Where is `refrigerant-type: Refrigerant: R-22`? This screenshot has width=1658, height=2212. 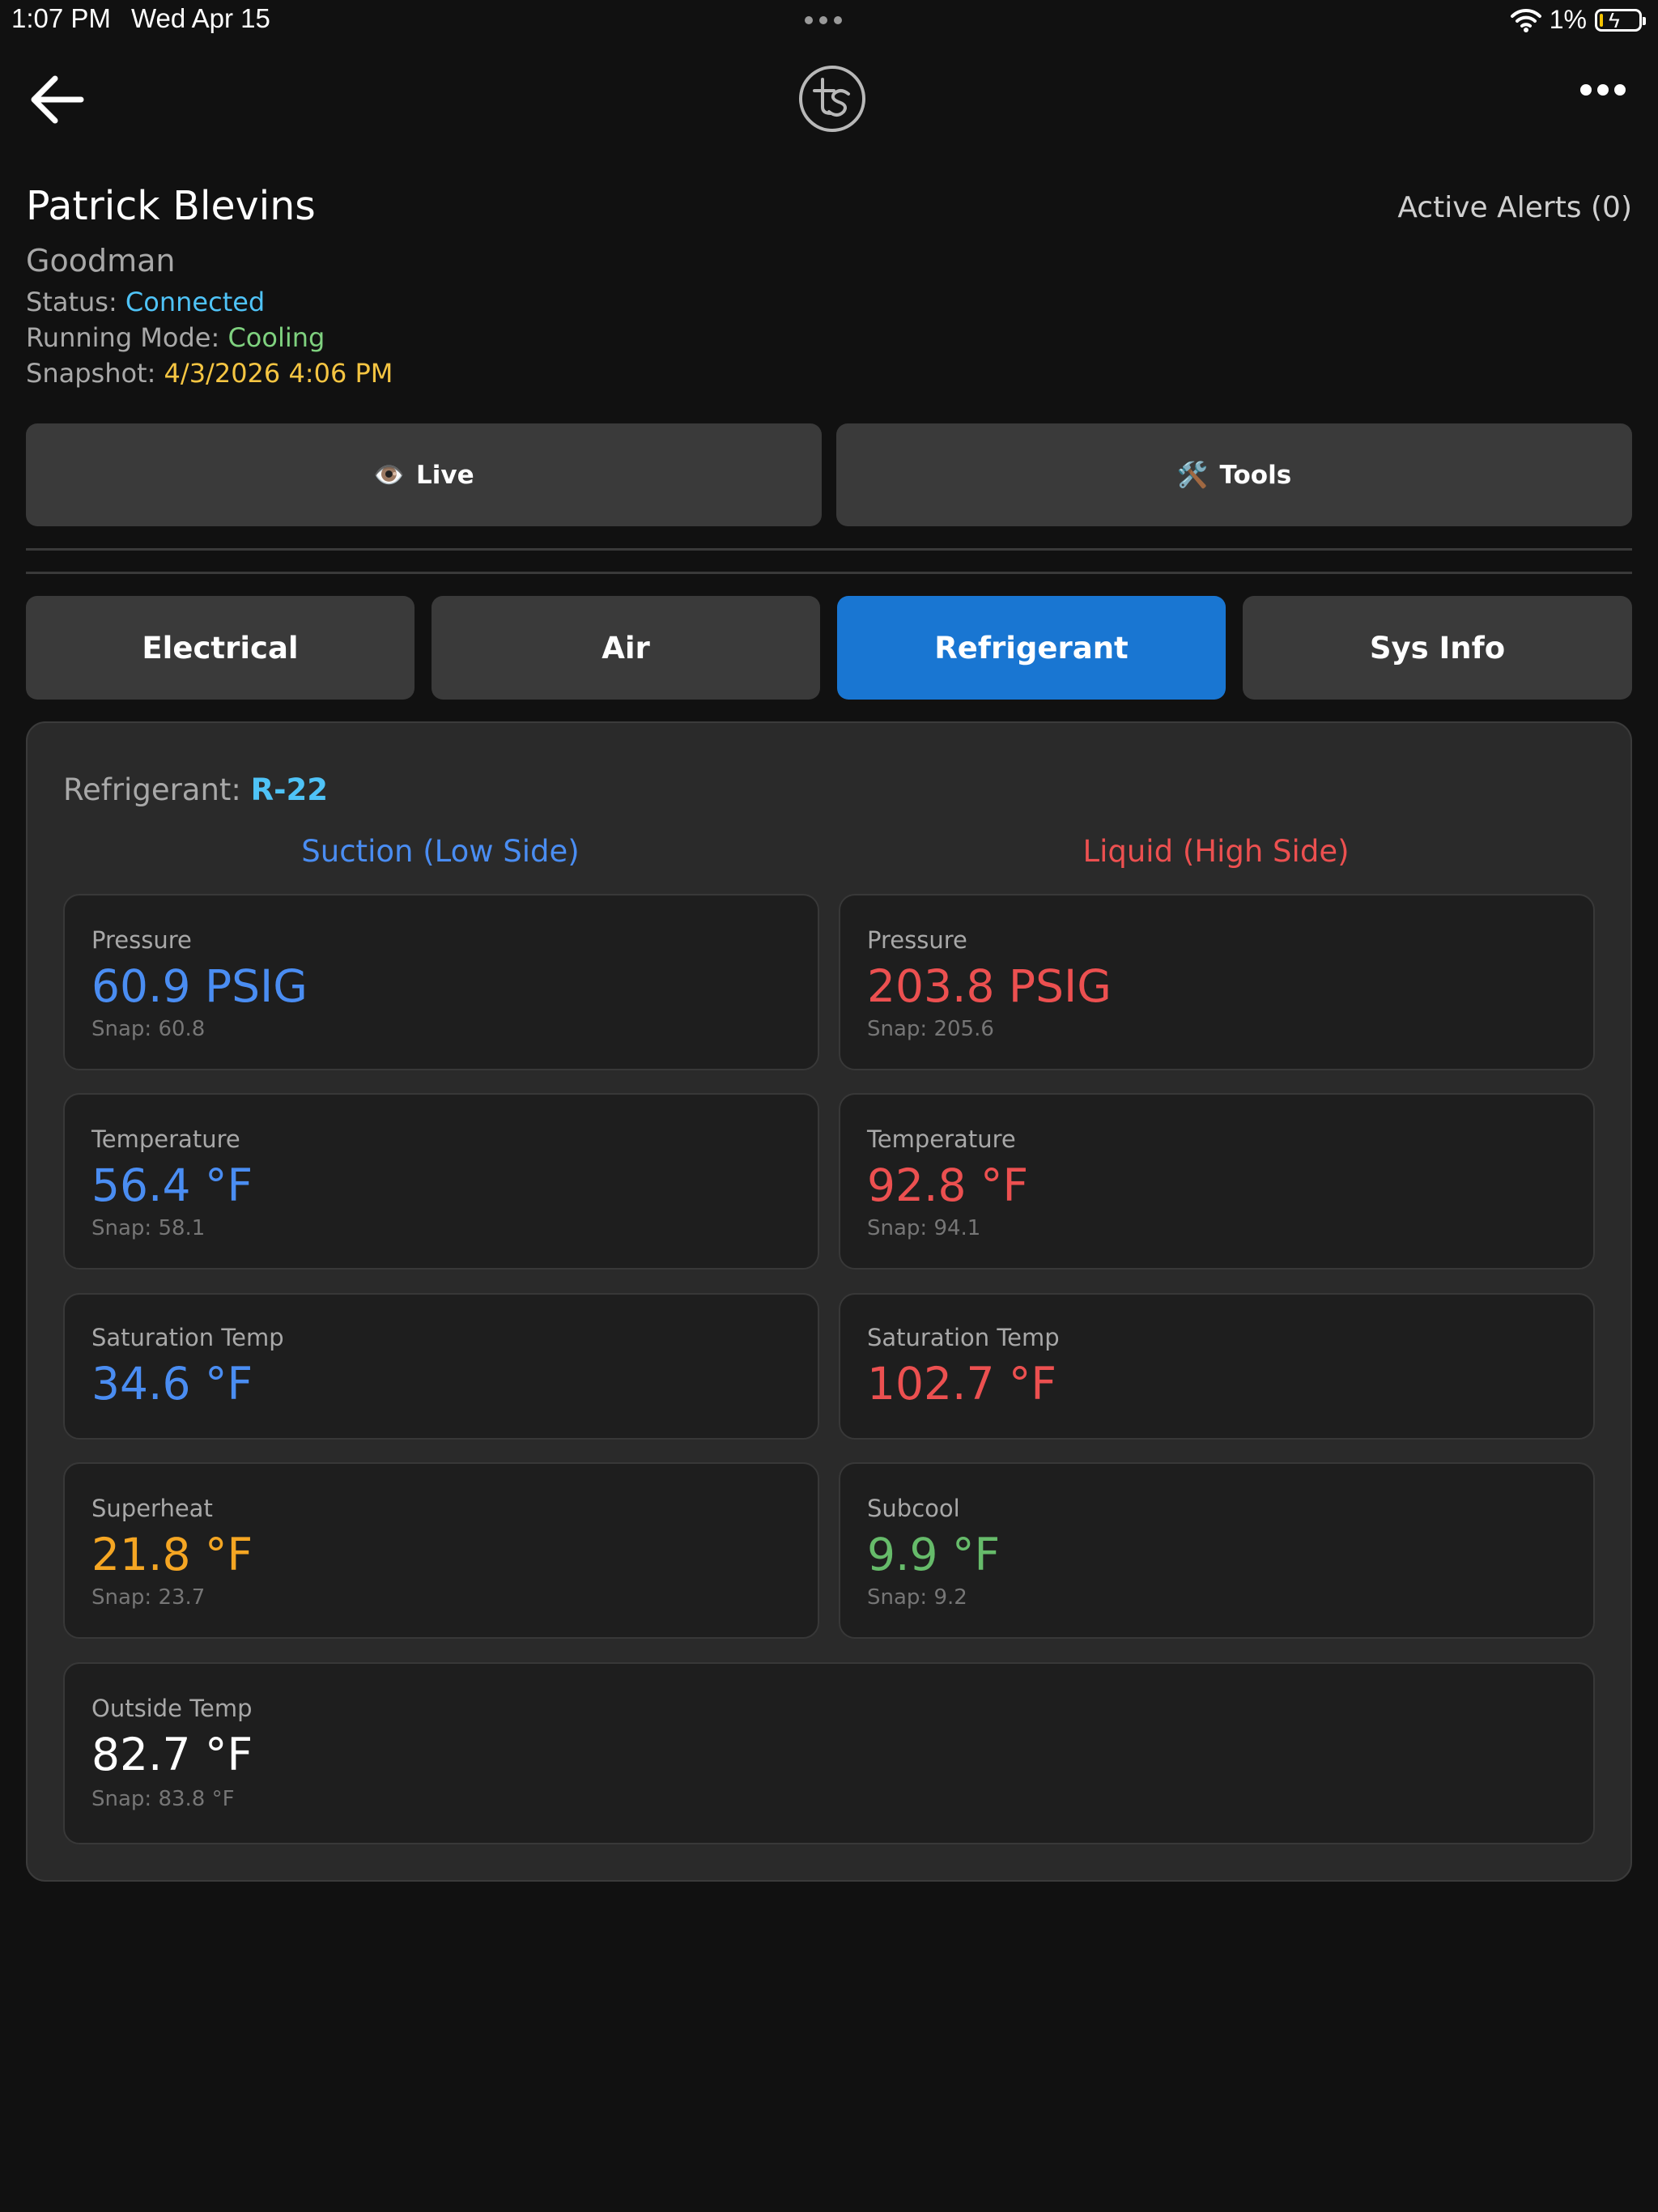
refrigerant-type: Refrigerant: R-22 is located at coordinates (195, 790).